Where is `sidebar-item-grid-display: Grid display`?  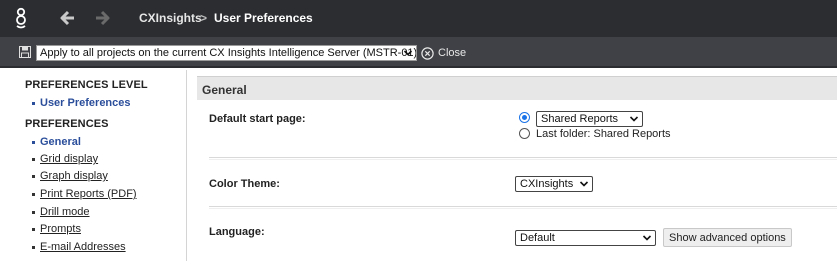 sidebar-item-grid-display: Grid display is located at coordinates (65, 159).